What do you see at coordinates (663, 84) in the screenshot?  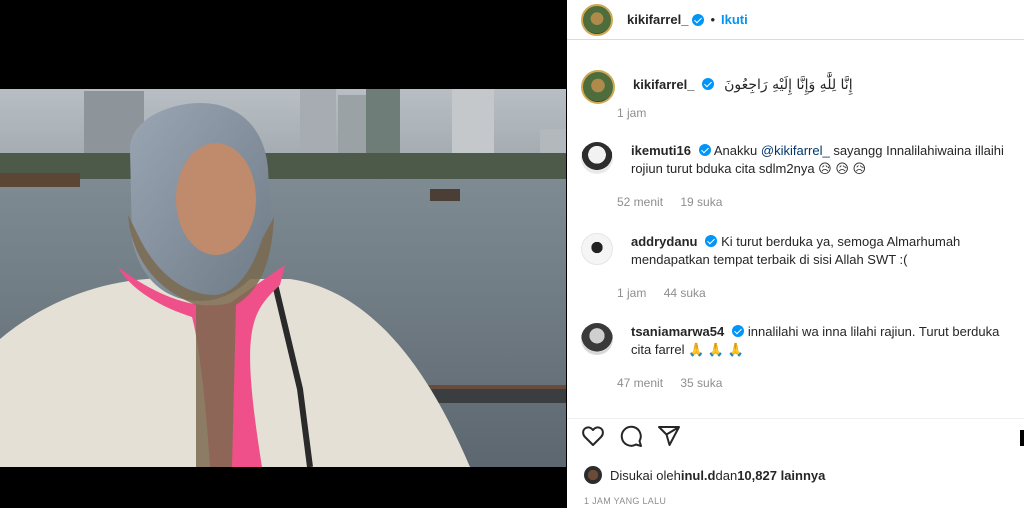 I see `caption-author-username: kikifarrel_` at bounding box center [663, 84].